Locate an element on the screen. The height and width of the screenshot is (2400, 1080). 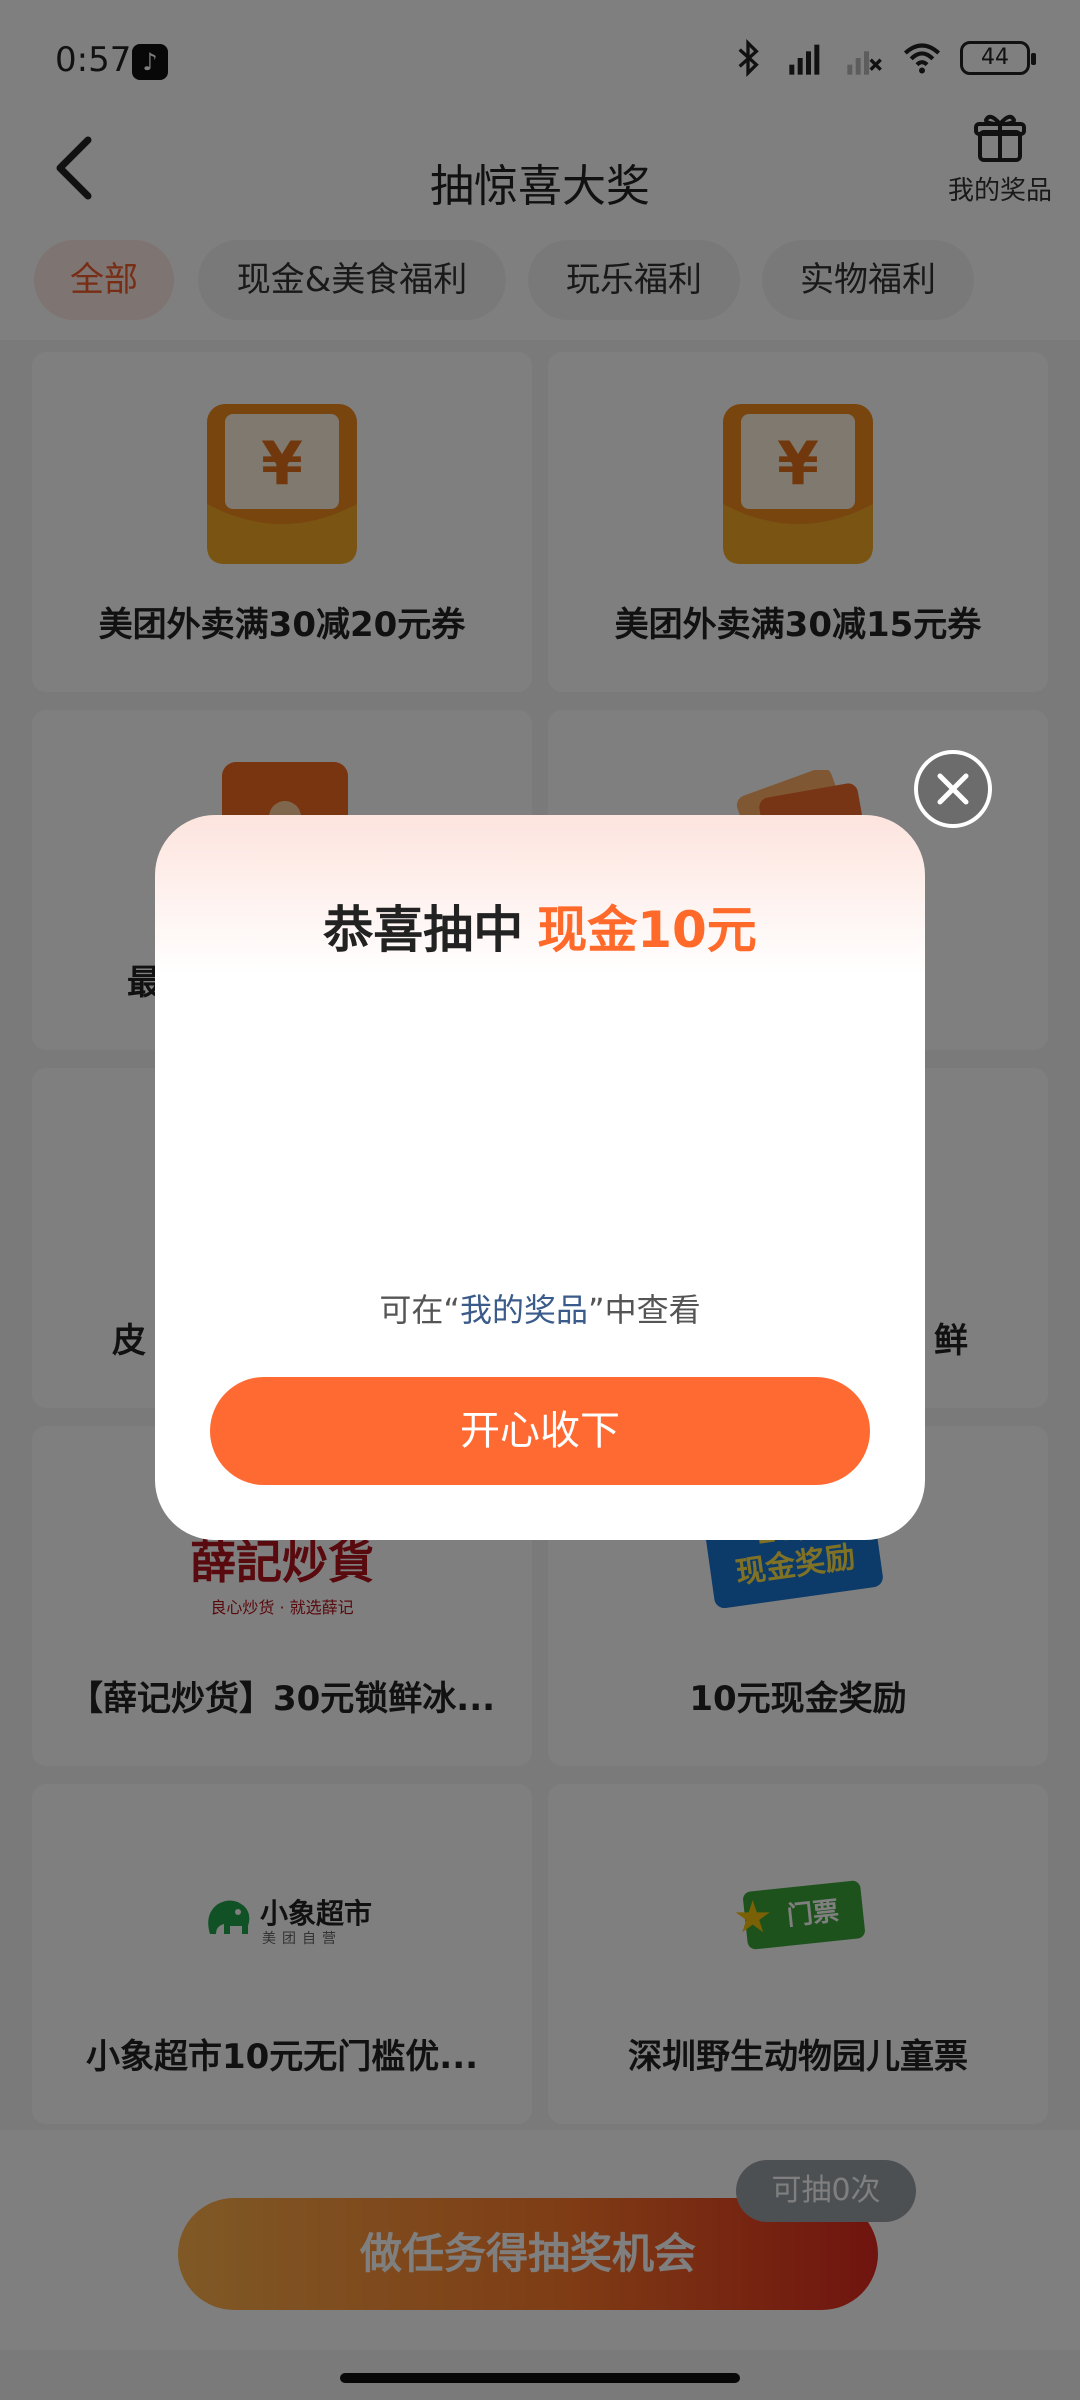
modal-close-button is located at coordinates (953, 789).